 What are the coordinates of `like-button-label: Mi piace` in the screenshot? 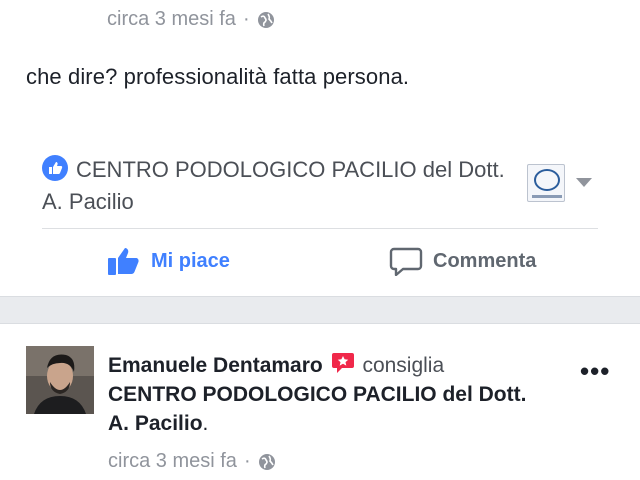 It's located at (190, 260).